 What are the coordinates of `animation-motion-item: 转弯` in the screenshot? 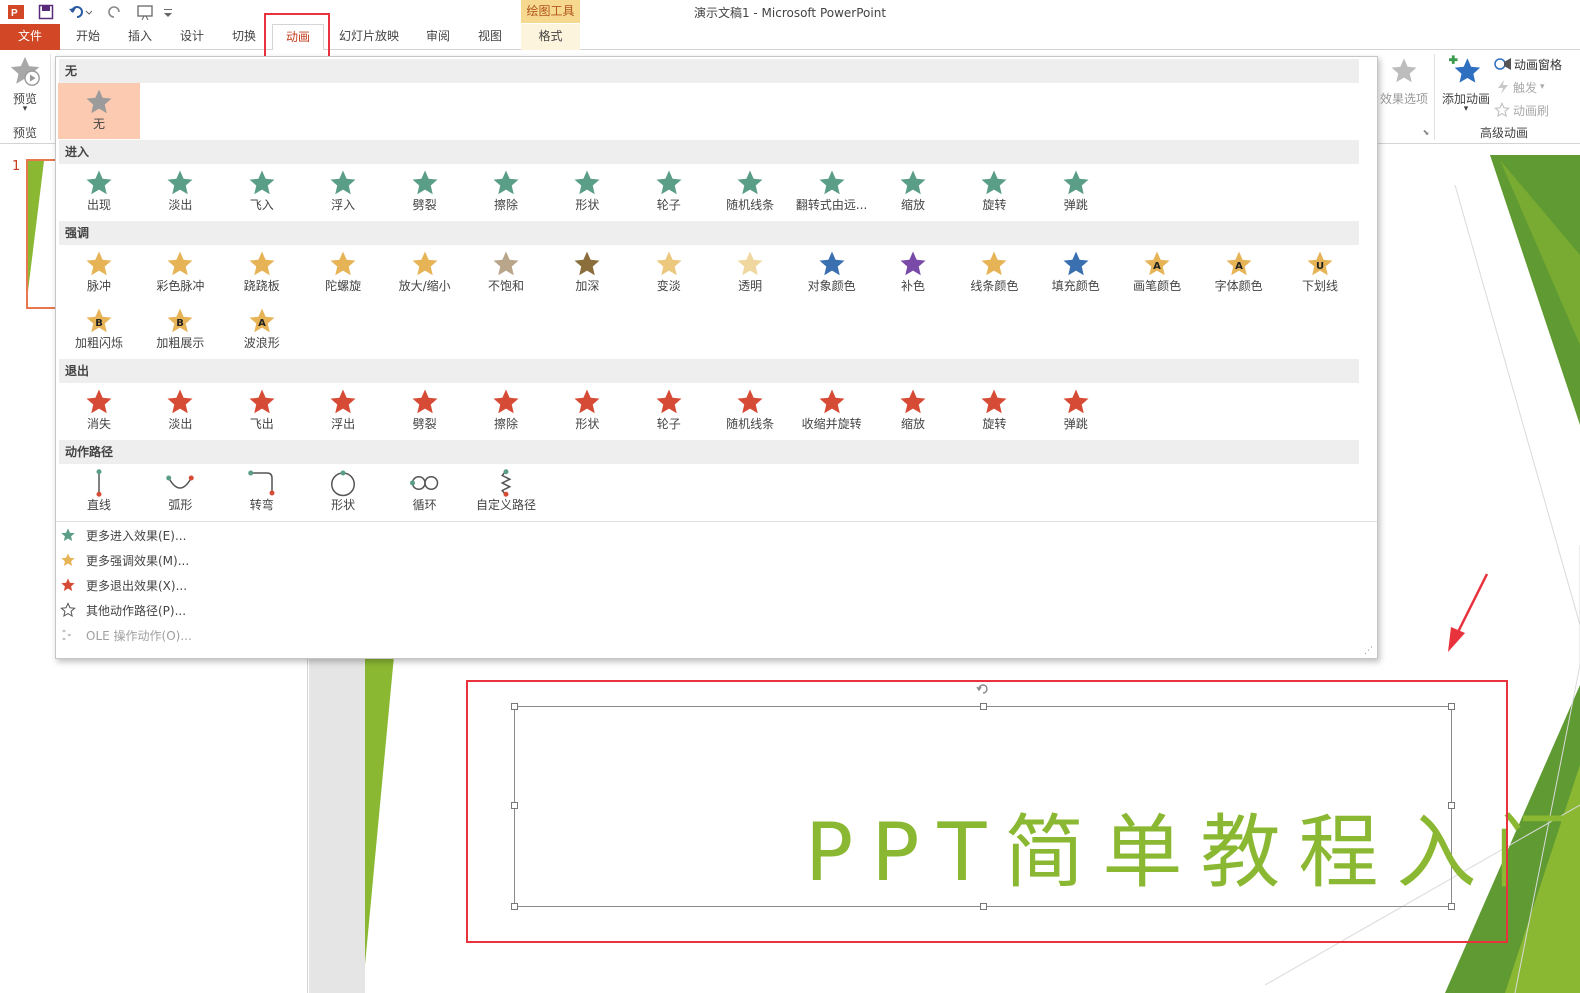 It's located at (262, 492).